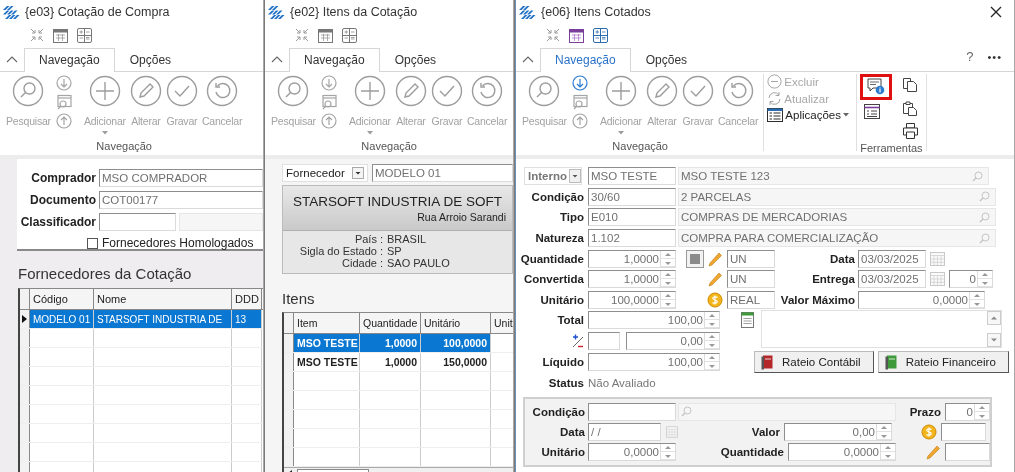 Image resolution: width=1015 pixels, height=472 pixels. Describe the element at coordinates (570, 320) in the screenshot. I see `field-label: Total` at that location.